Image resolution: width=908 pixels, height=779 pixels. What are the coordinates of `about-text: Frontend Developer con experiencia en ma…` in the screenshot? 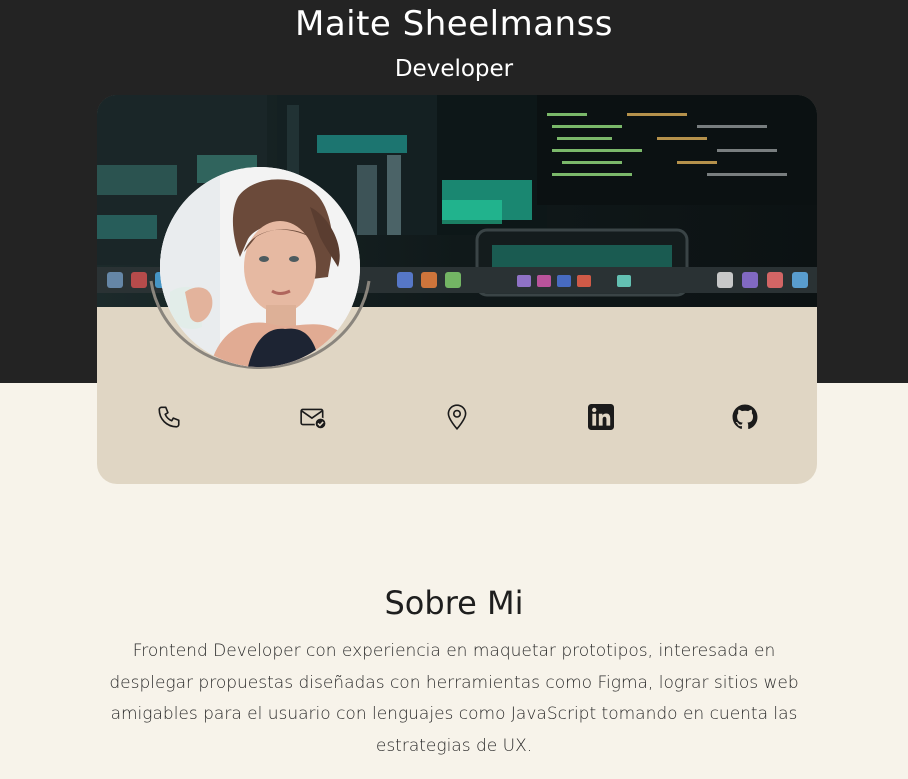 It's located at (454, 698).